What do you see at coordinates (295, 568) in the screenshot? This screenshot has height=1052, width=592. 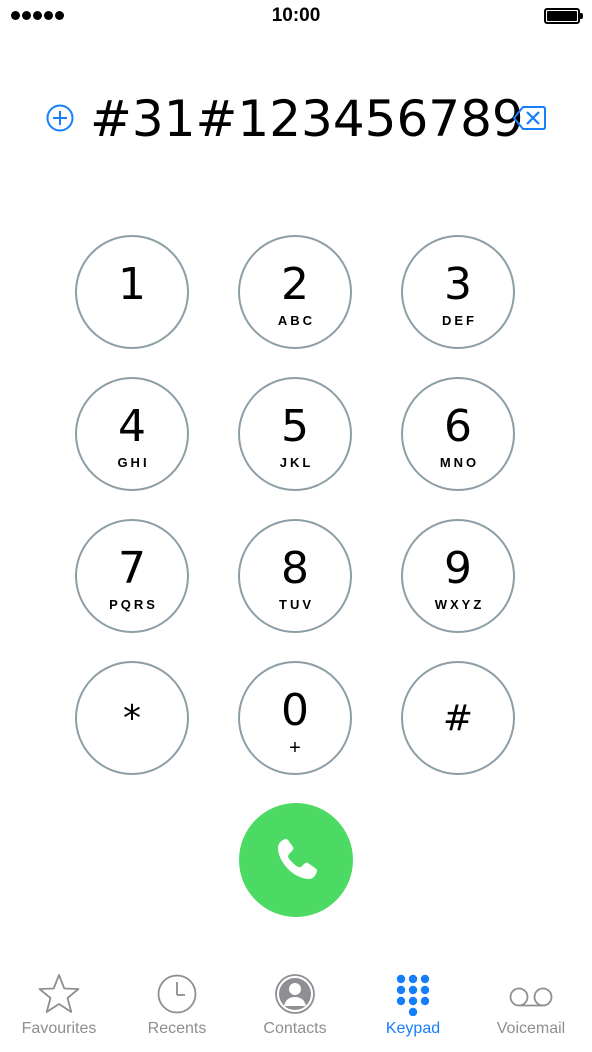 I see `key-digit: 8` at bounding box center [295, 568].